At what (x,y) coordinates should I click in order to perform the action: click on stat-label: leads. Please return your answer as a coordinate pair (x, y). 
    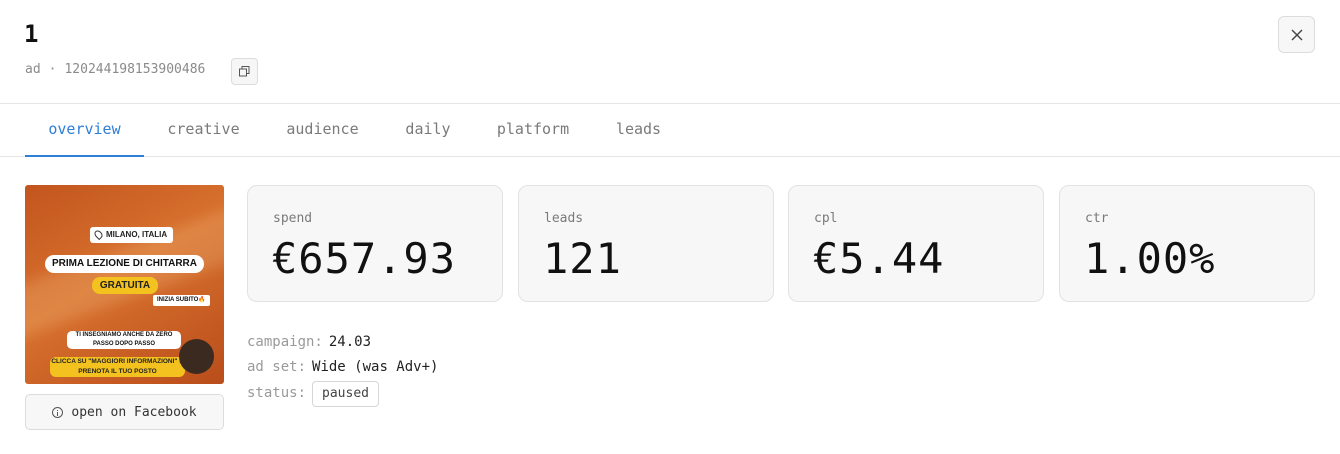
    Looking at the image, I should click on (564, 218).